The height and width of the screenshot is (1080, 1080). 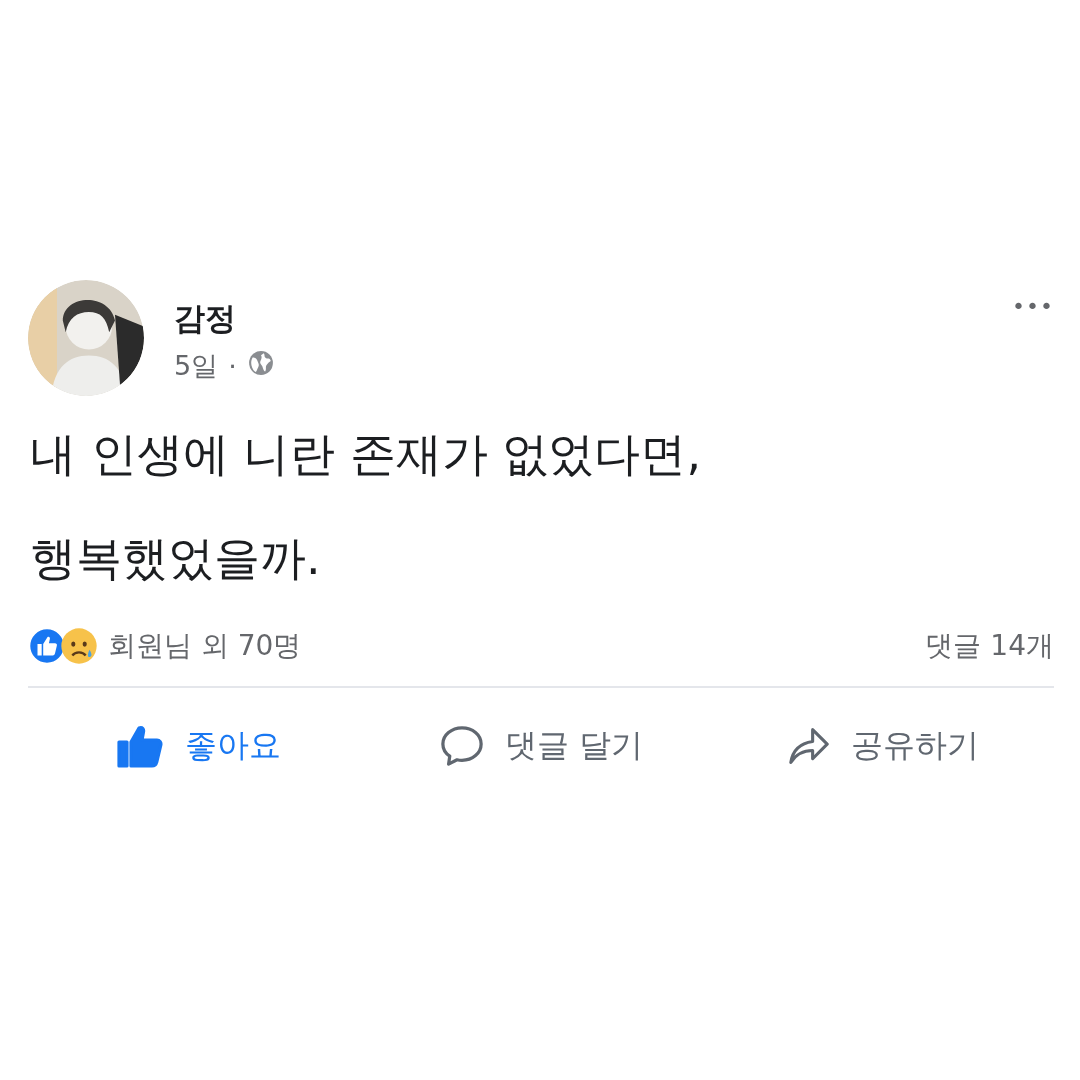 What do you see at coordinates (883, 746) in the screenshot?
I see `share-button: 공유하기` at bounding box center [883, 746].